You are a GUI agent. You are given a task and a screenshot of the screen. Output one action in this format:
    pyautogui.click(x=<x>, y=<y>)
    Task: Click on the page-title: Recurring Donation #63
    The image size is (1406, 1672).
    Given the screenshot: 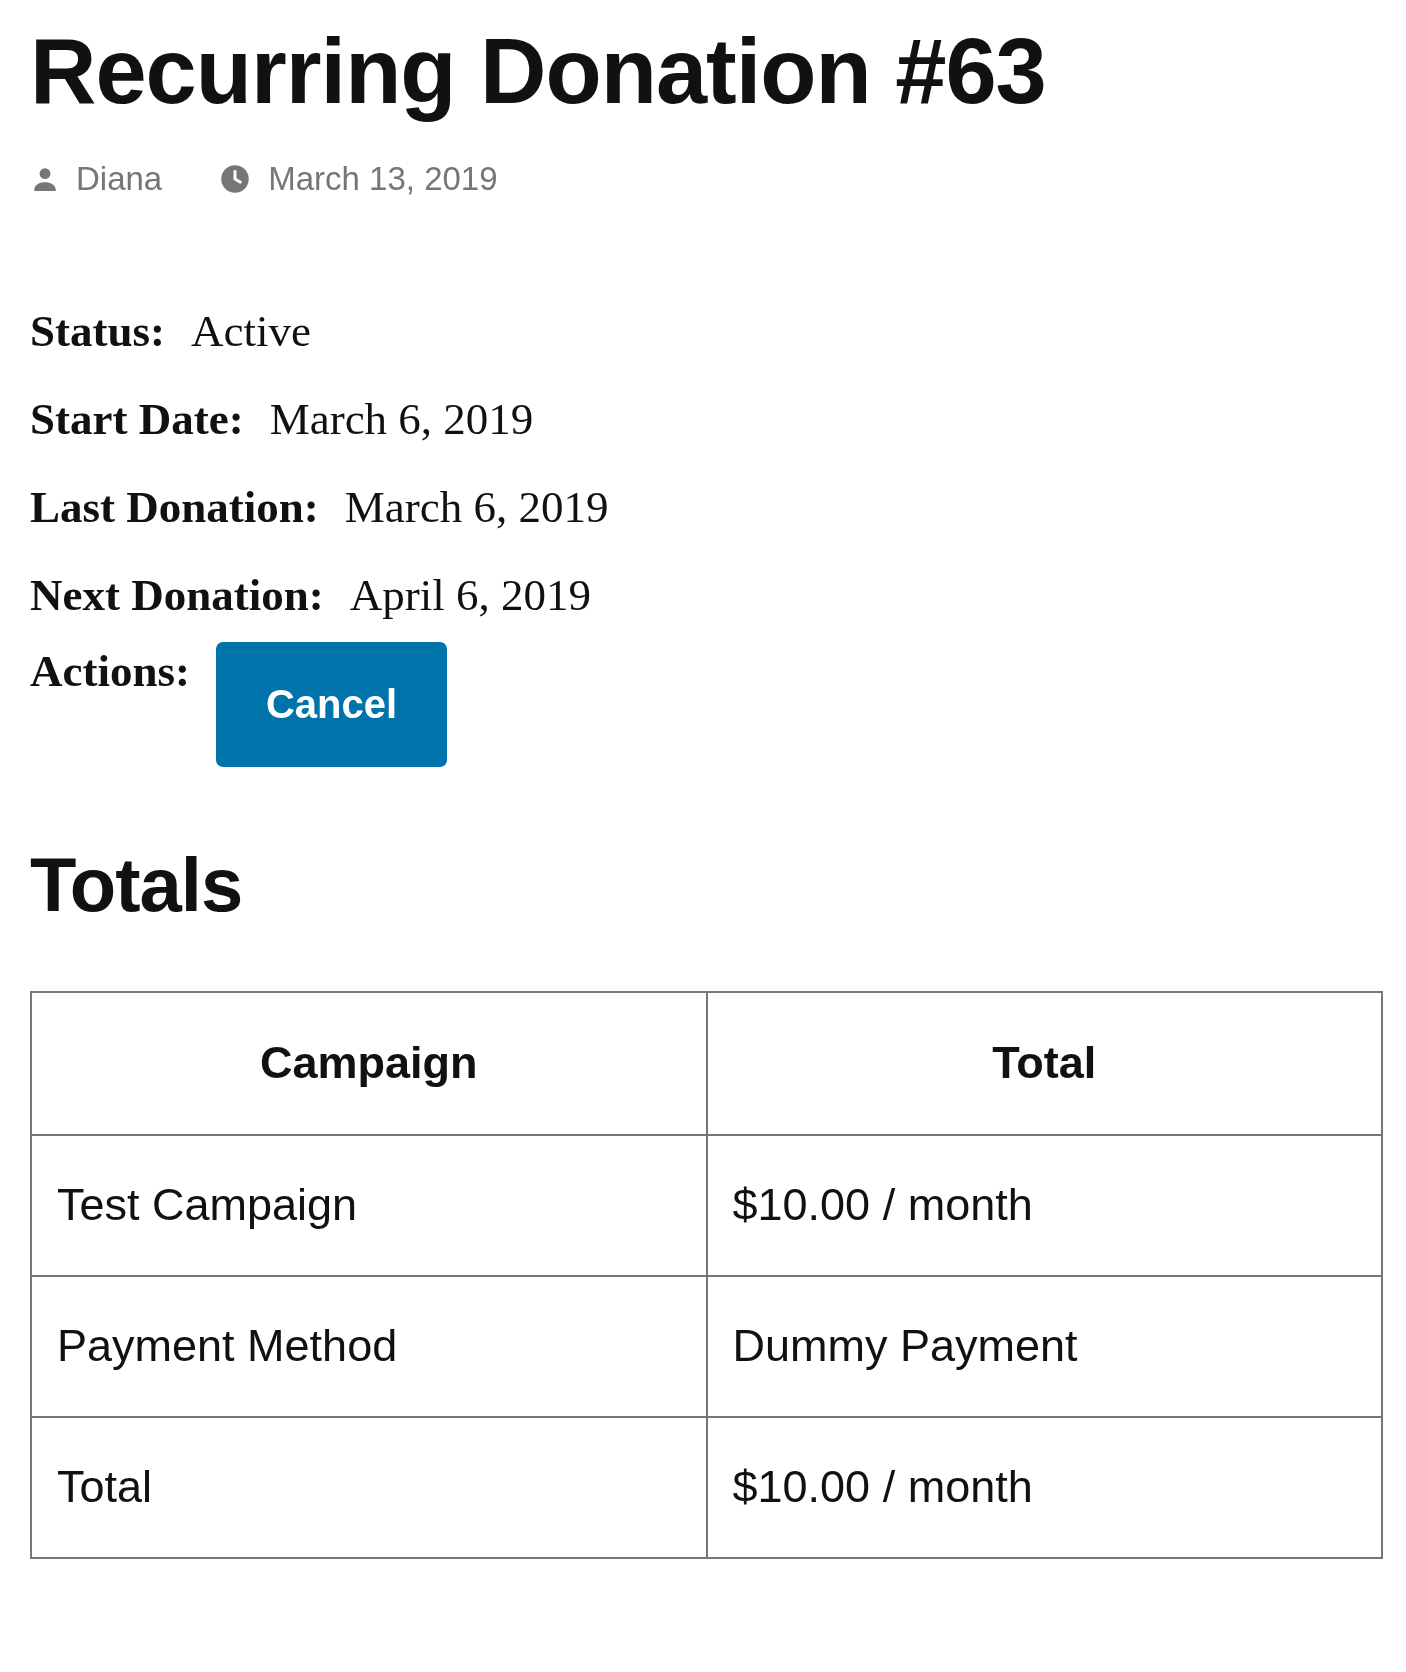 What is the action you would take?
    pyautogui.click(x=538, y=71)
    